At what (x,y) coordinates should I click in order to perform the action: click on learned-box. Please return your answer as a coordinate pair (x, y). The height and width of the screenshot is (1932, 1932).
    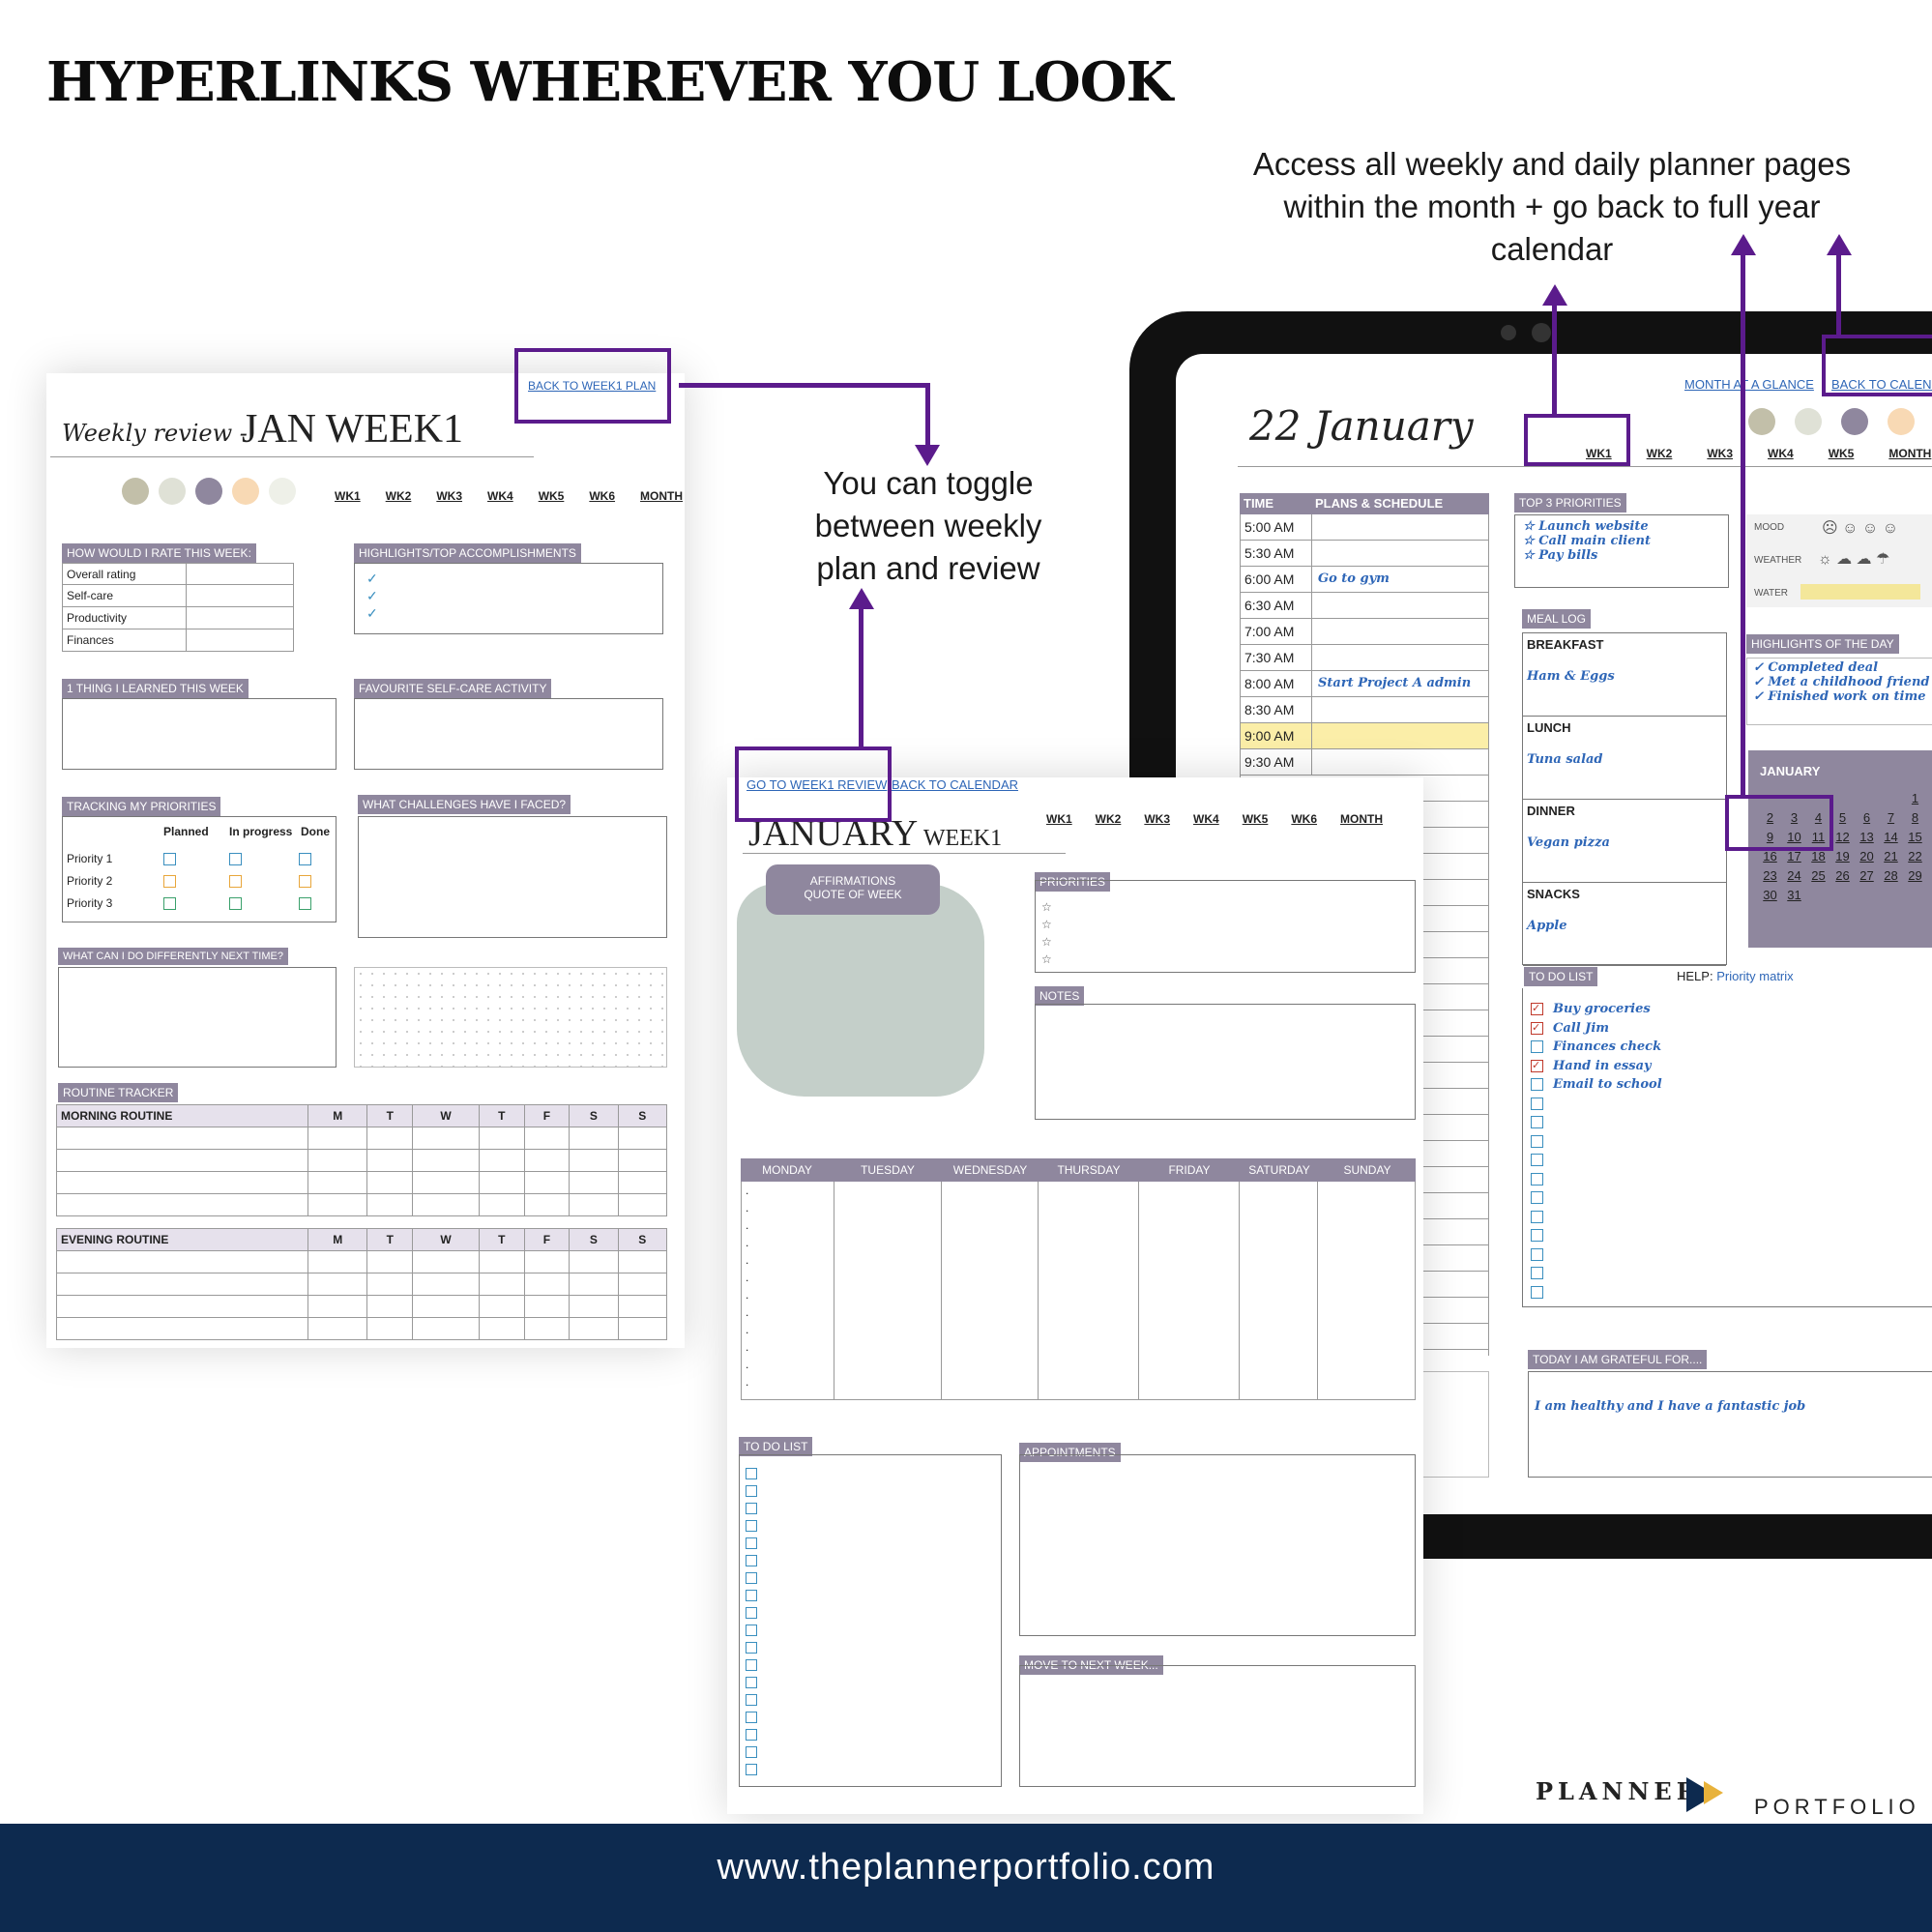
    Looking at the image, I should click on (199, 734).